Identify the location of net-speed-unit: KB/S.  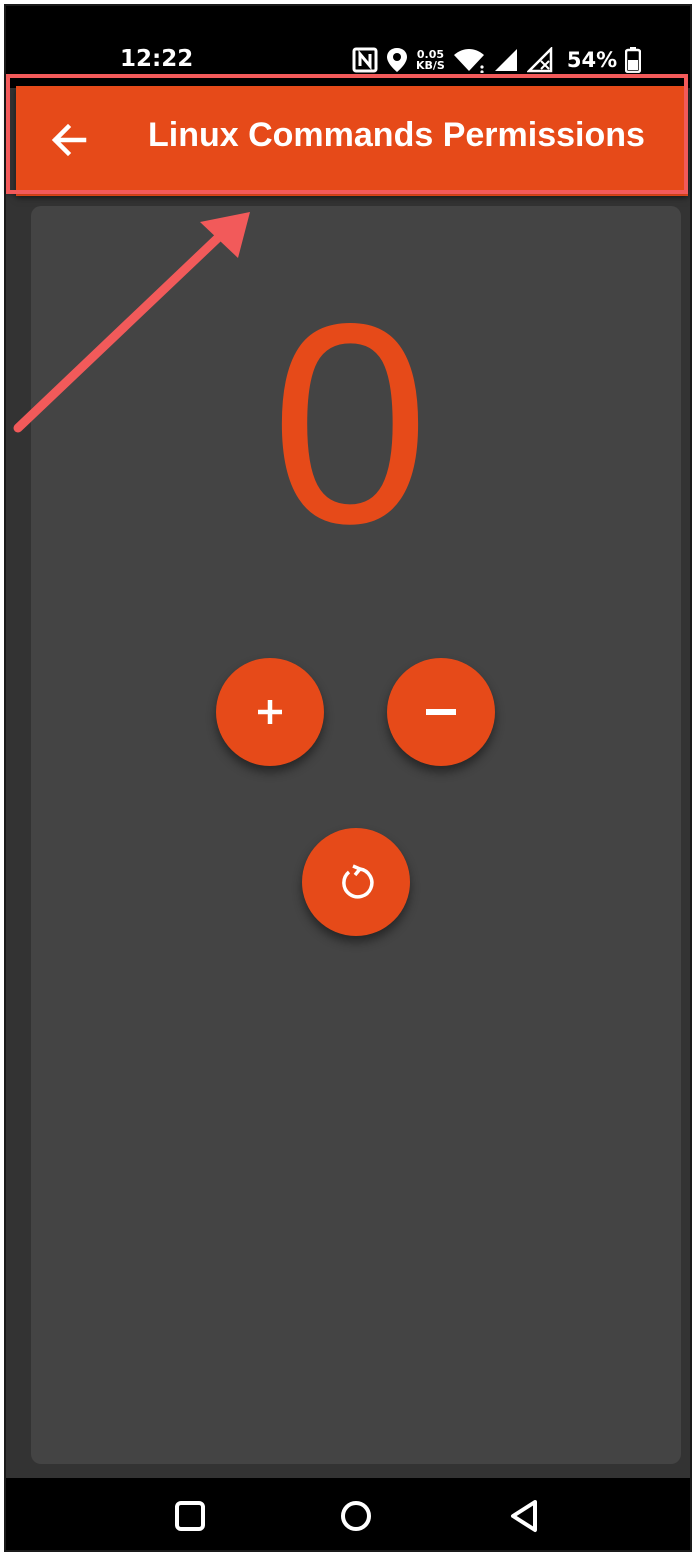
(430, 65).